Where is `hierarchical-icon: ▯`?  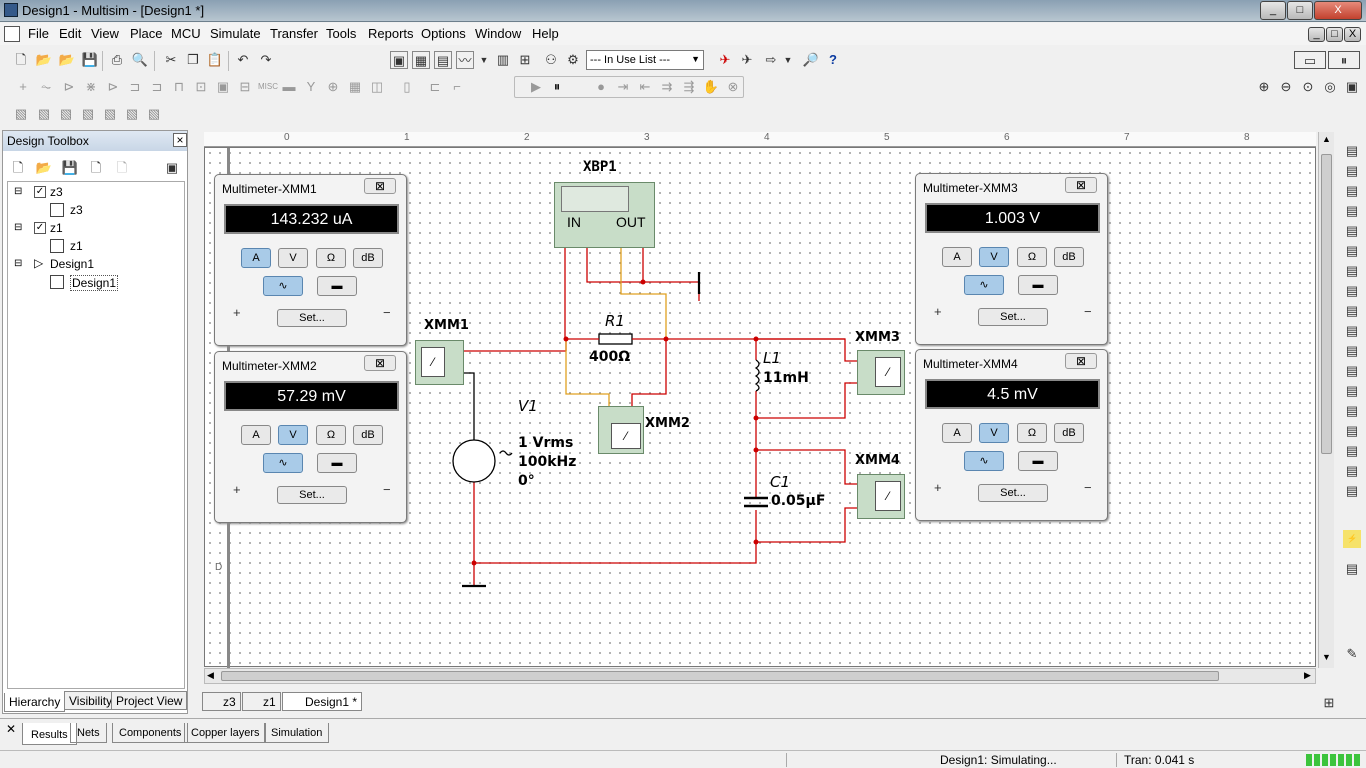
hierarchical-icon: ▯ is located at coordinates (407, 87).